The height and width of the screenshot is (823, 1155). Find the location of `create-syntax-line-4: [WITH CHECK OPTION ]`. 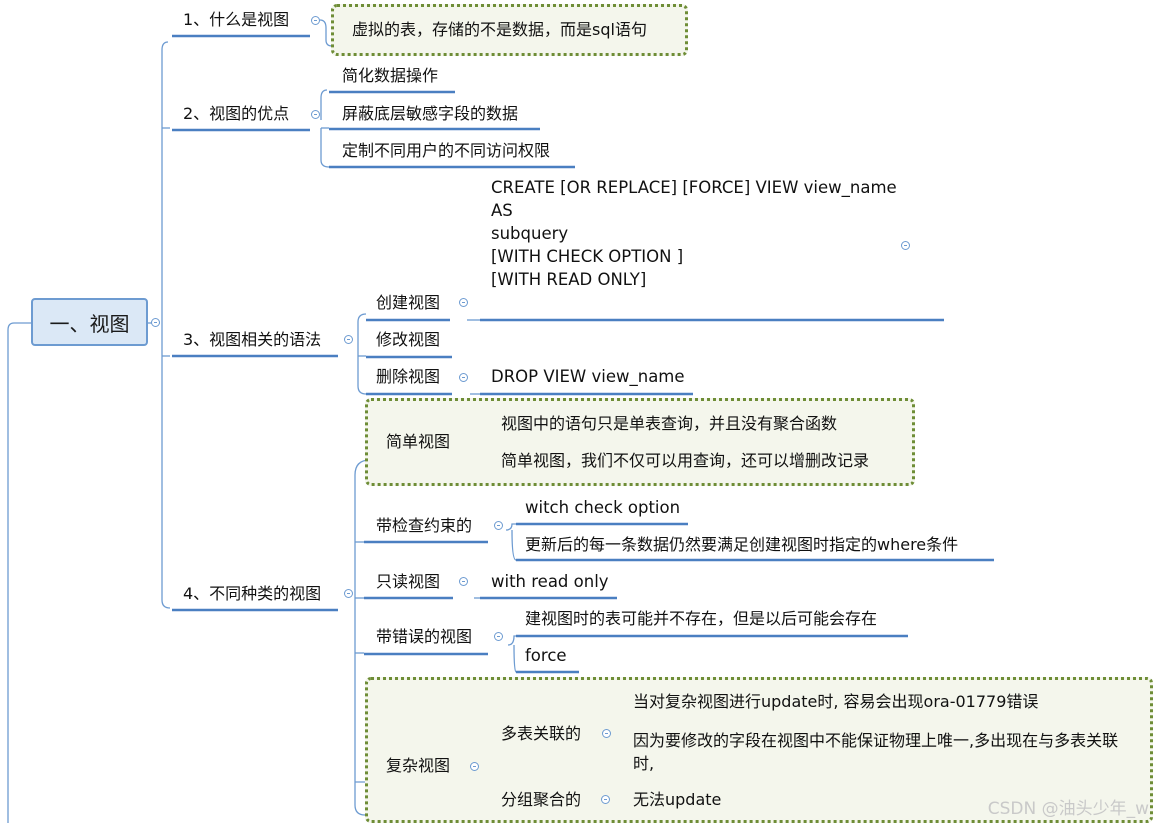

create-syntax-line-4: [WITH CHECK OPTION ] is located at coordinates (587, 256).